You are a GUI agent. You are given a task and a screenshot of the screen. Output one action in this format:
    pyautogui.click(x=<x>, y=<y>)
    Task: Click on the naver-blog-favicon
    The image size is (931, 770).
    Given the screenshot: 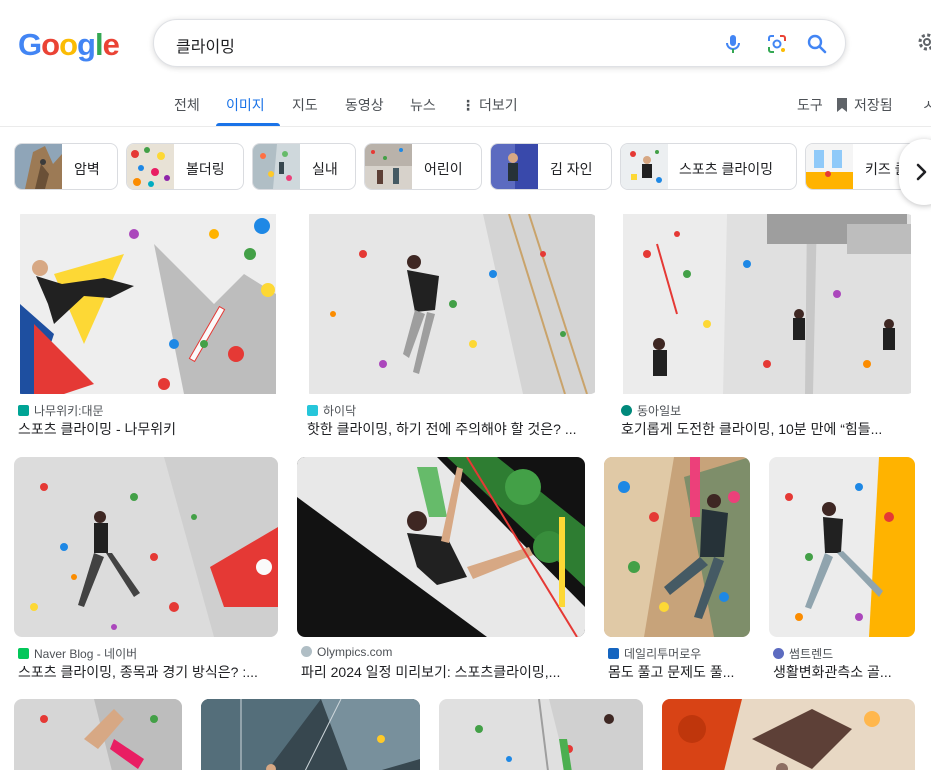 What is the action you would take?
    pyautogui.click(x=23, y=653)
    